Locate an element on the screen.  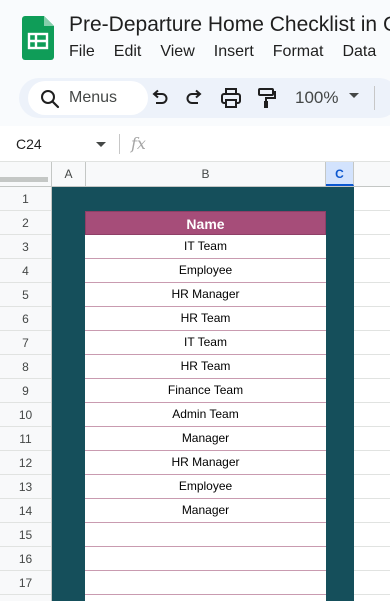
column-header-c: C is located at coordinates (340, 174).